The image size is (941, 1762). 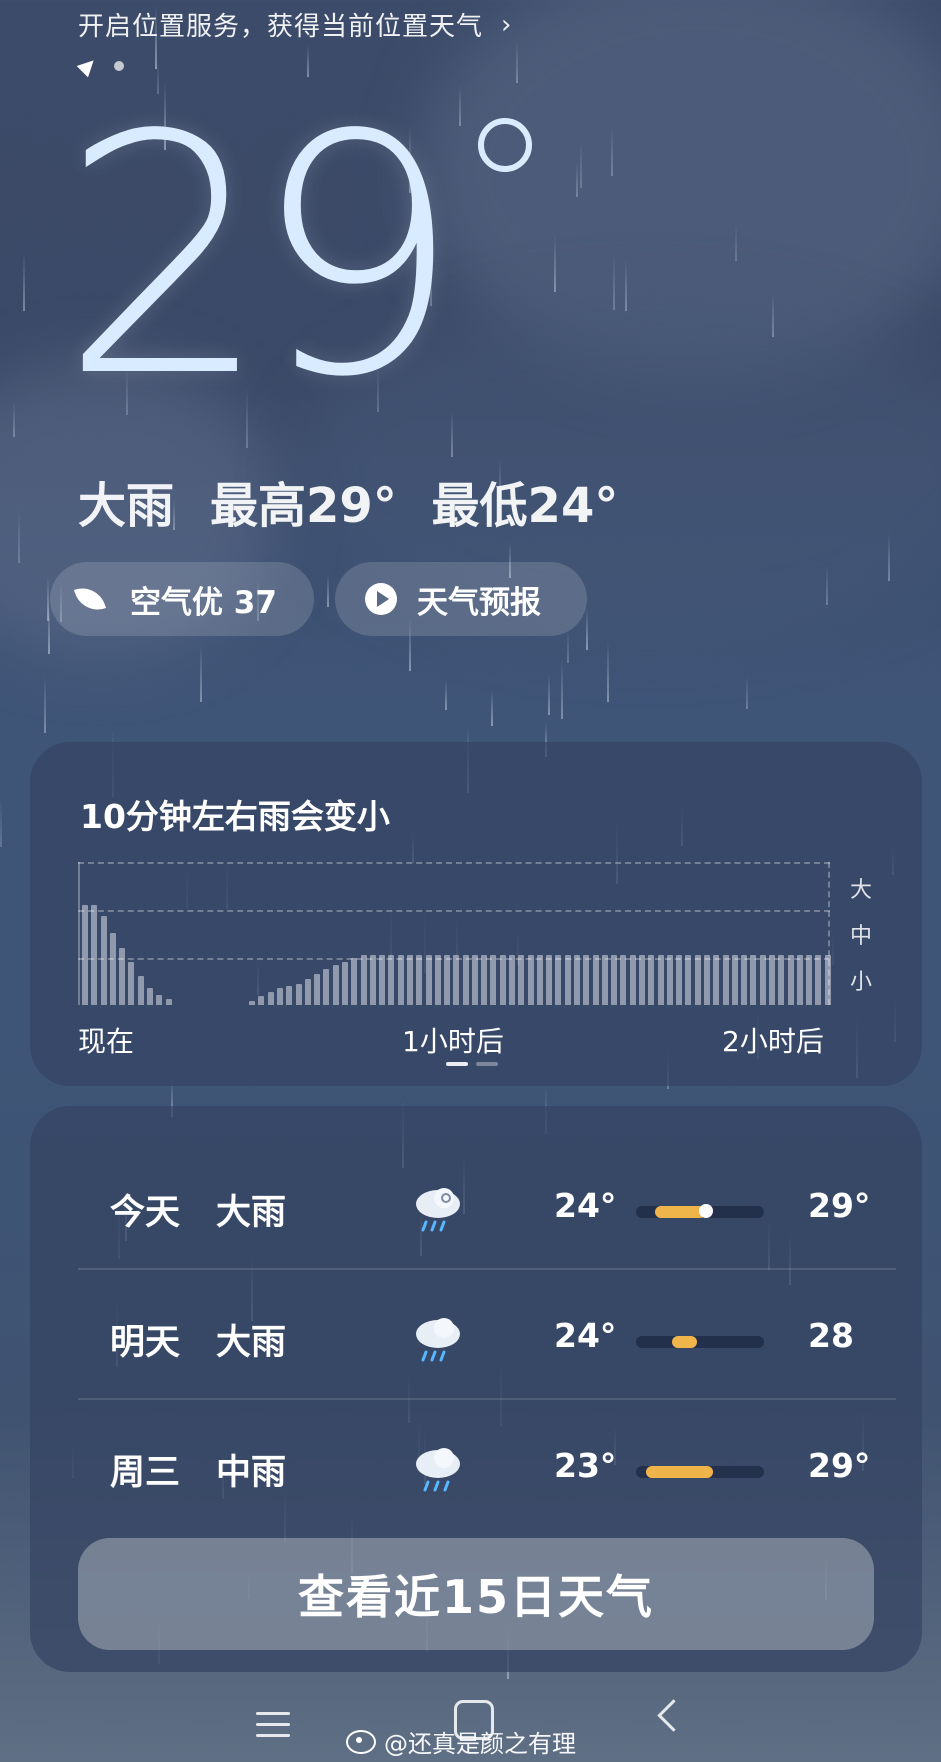 What do you see at coordinates (303, 506) in the screenshot?
I see `high-temp: 最高29°` at bounding box center [303, 506].